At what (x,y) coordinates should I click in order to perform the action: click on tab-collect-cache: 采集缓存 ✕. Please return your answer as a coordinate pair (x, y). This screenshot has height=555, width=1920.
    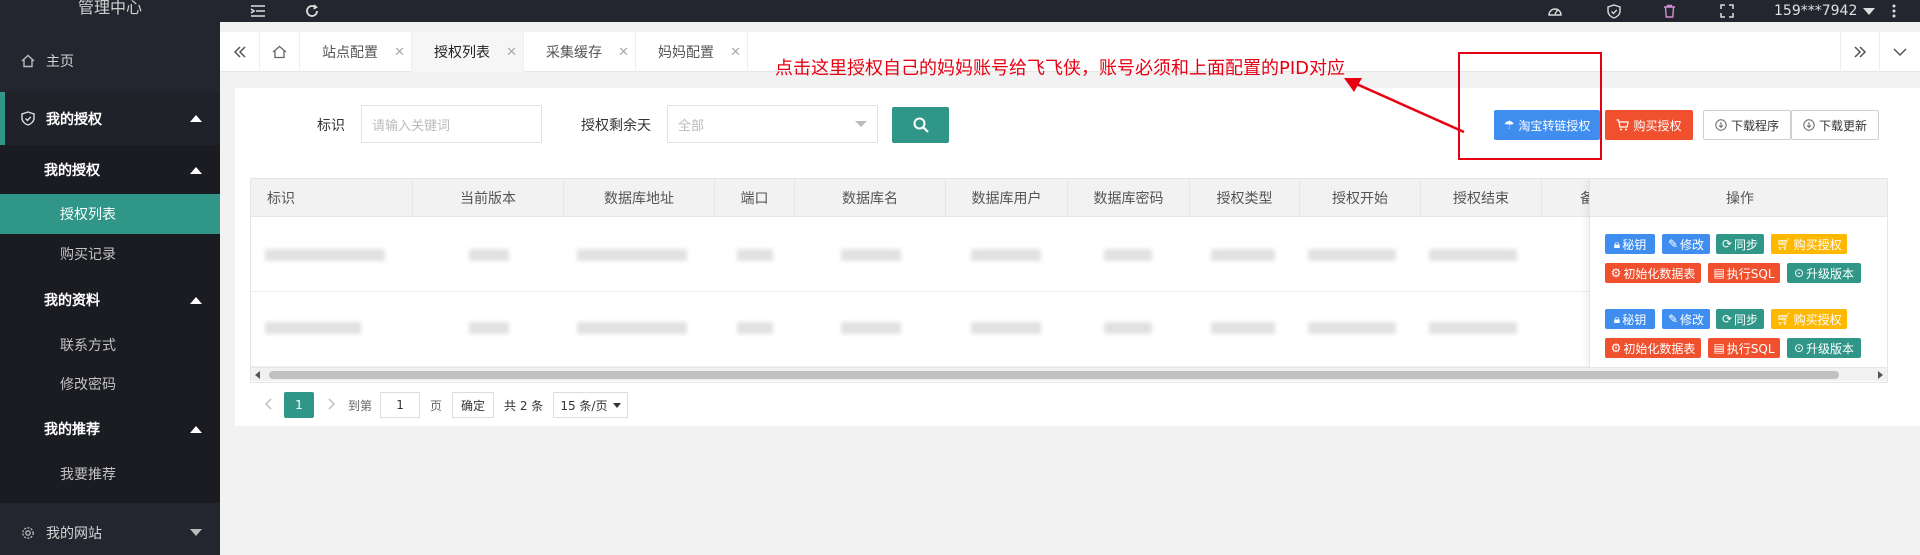
    Looking at the image, I should click on (580, 52).